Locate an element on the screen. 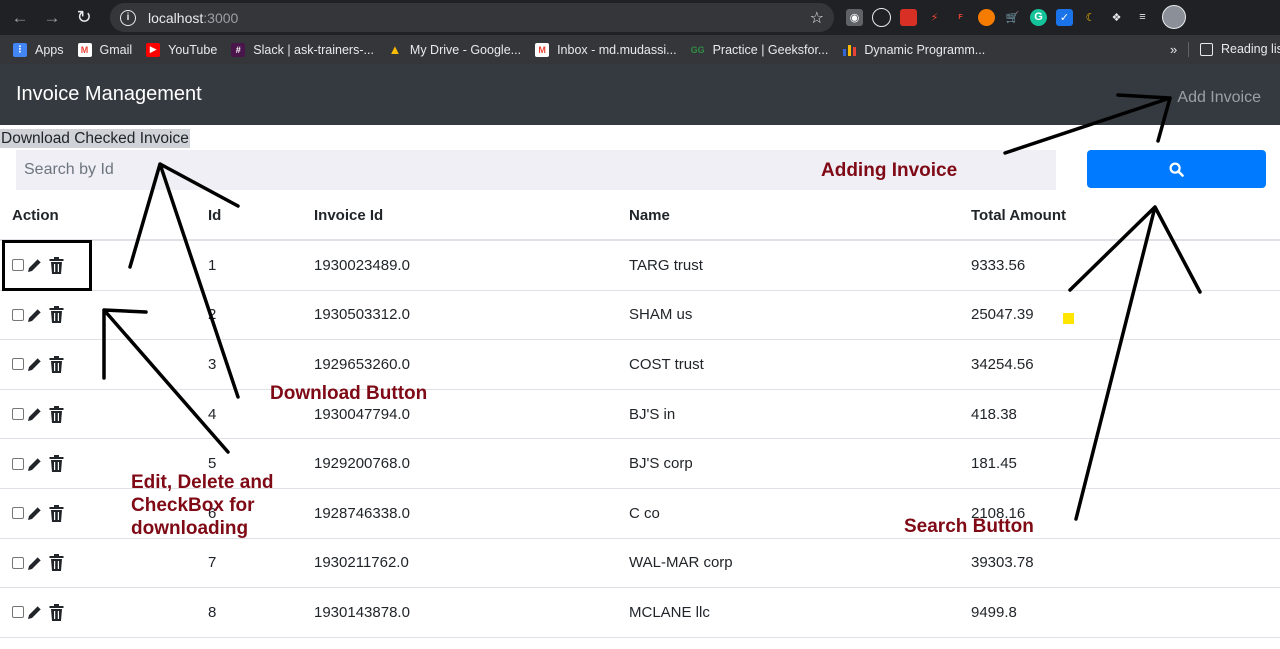 This screenshot has height=649, width=1280. cell-name: MCLANE llc is located at coordinates (800, 612).